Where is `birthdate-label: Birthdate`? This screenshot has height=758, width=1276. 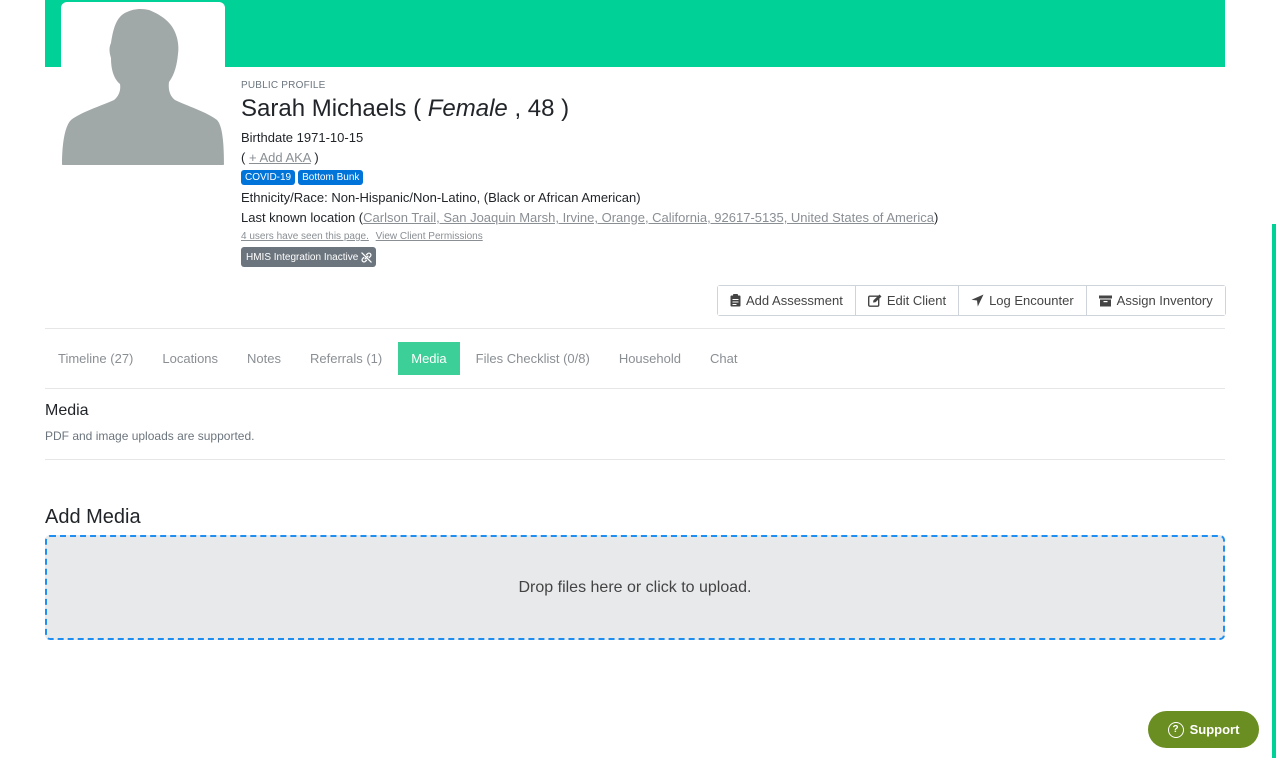 birthdate-label: Birthdate is located at coordinates (267, 137).